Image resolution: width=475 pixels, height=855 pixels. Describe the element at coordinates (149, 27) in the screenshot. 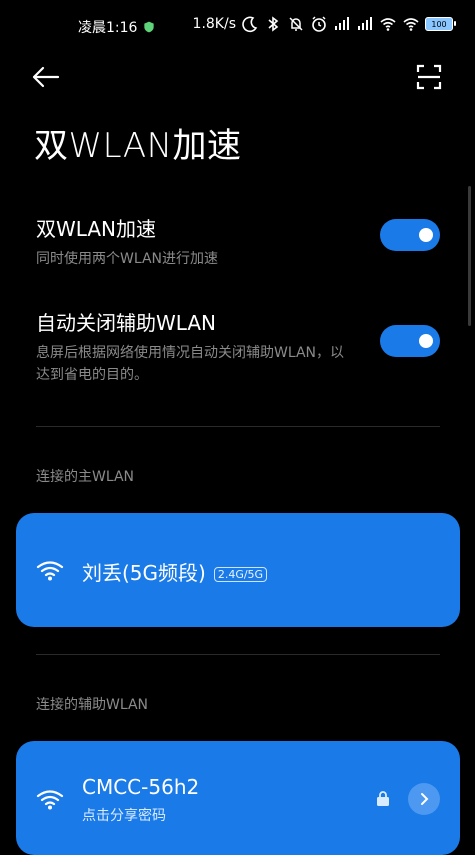

I see `shield-icon` at that location.